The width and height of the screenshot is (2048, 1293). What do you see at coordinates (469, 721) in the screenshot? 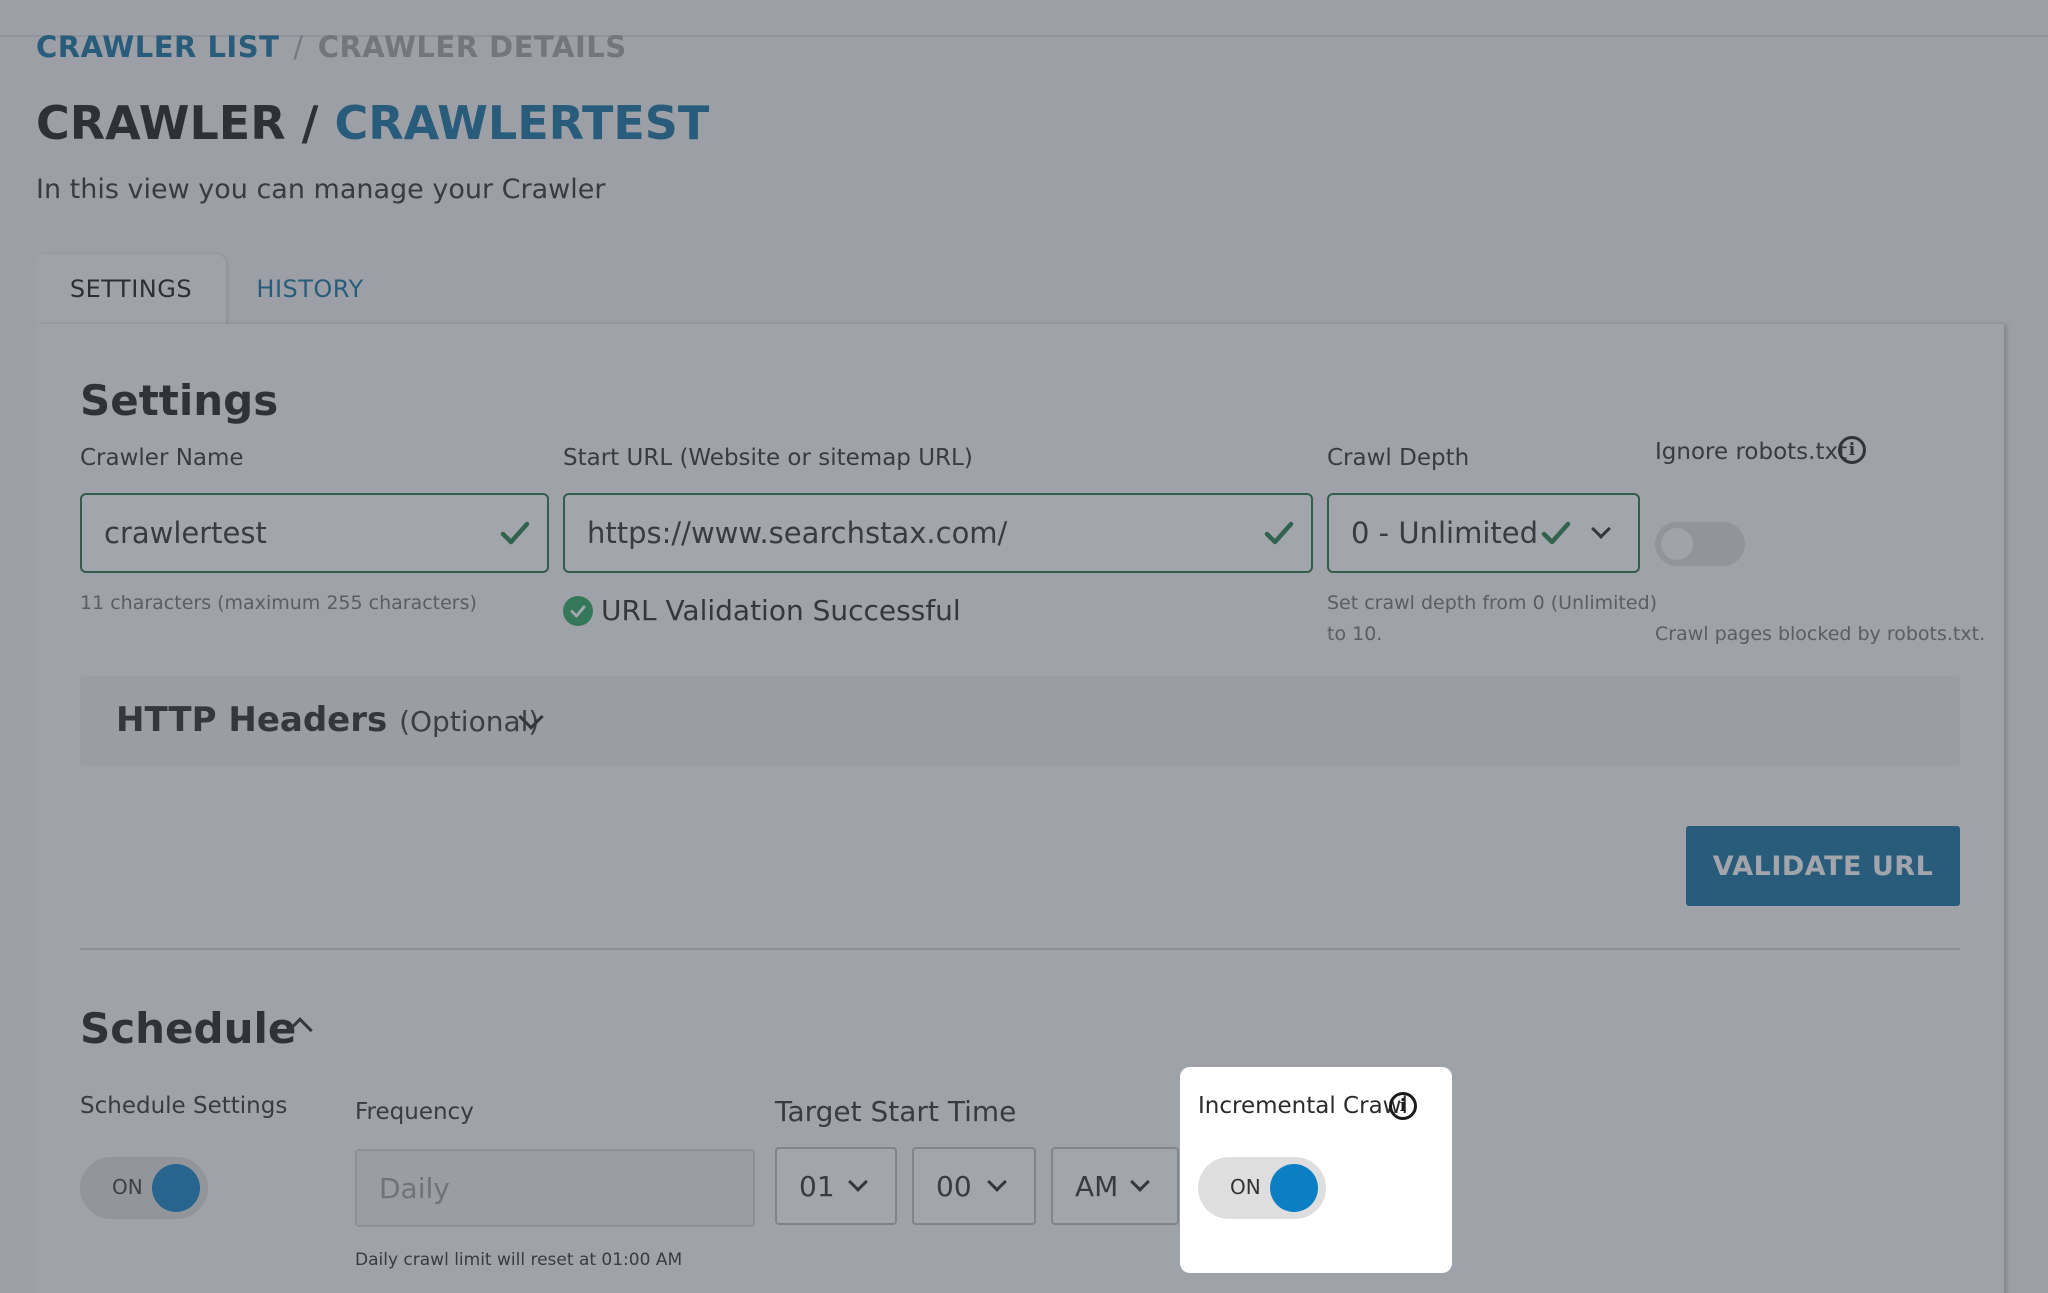
I see `http-headers-optional: (Optional)` at bounding box center [469, 721].